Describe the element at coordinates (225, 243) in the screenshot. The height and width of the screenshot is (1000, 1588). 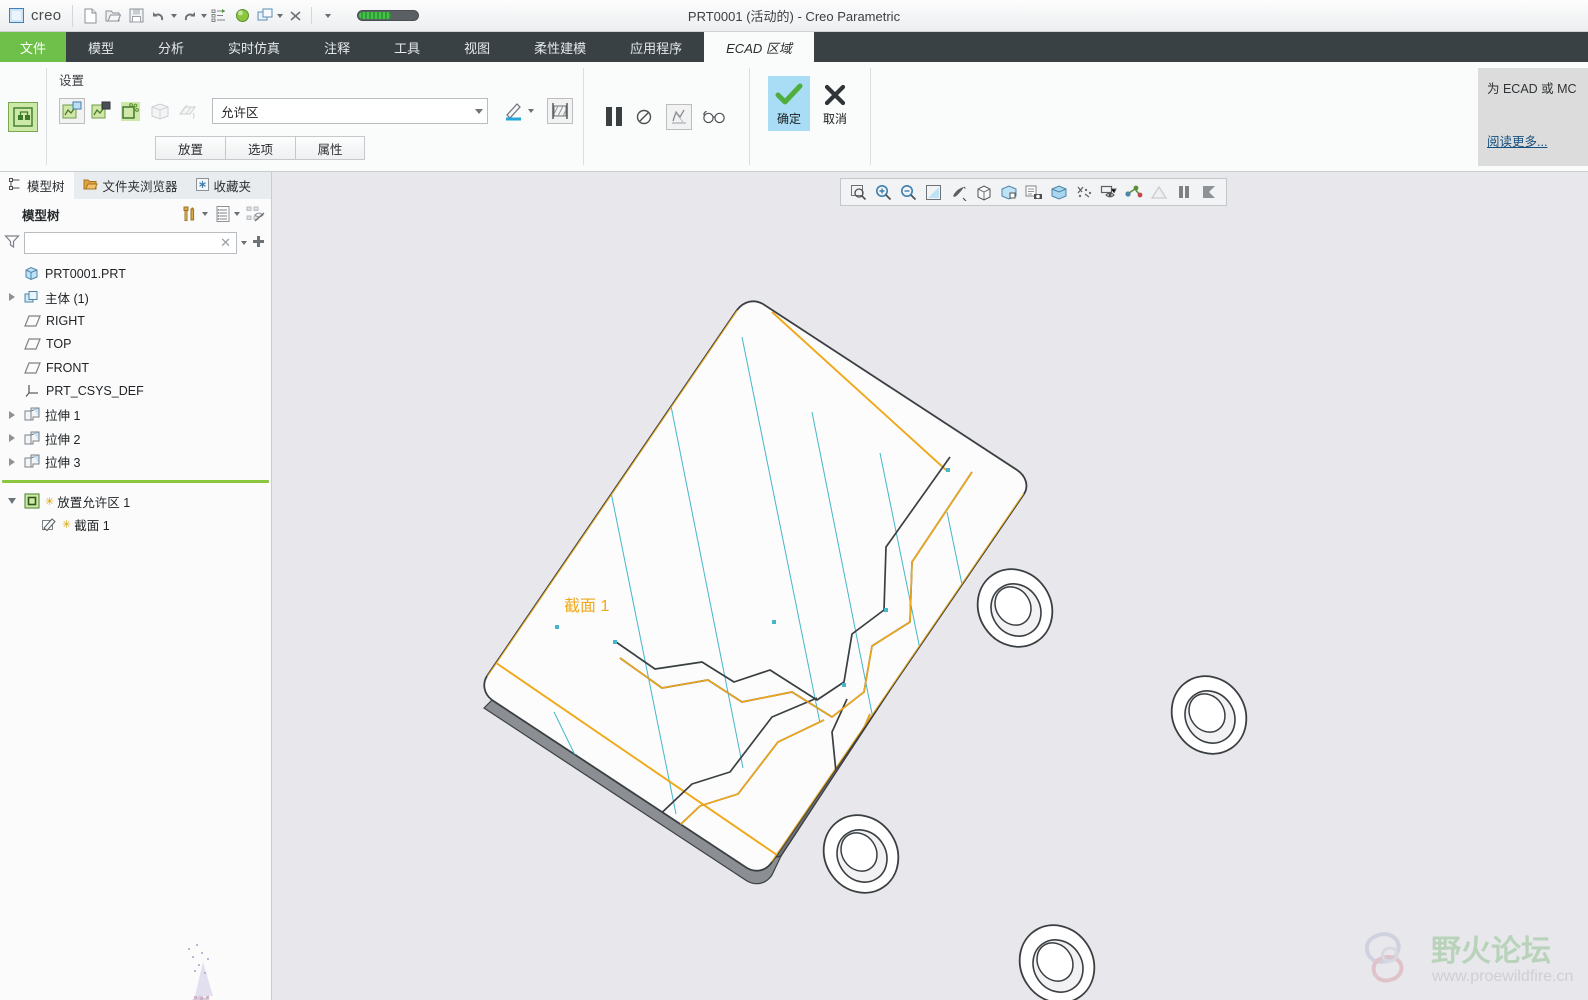
I see `clear-search-icon: ✕` at that location.